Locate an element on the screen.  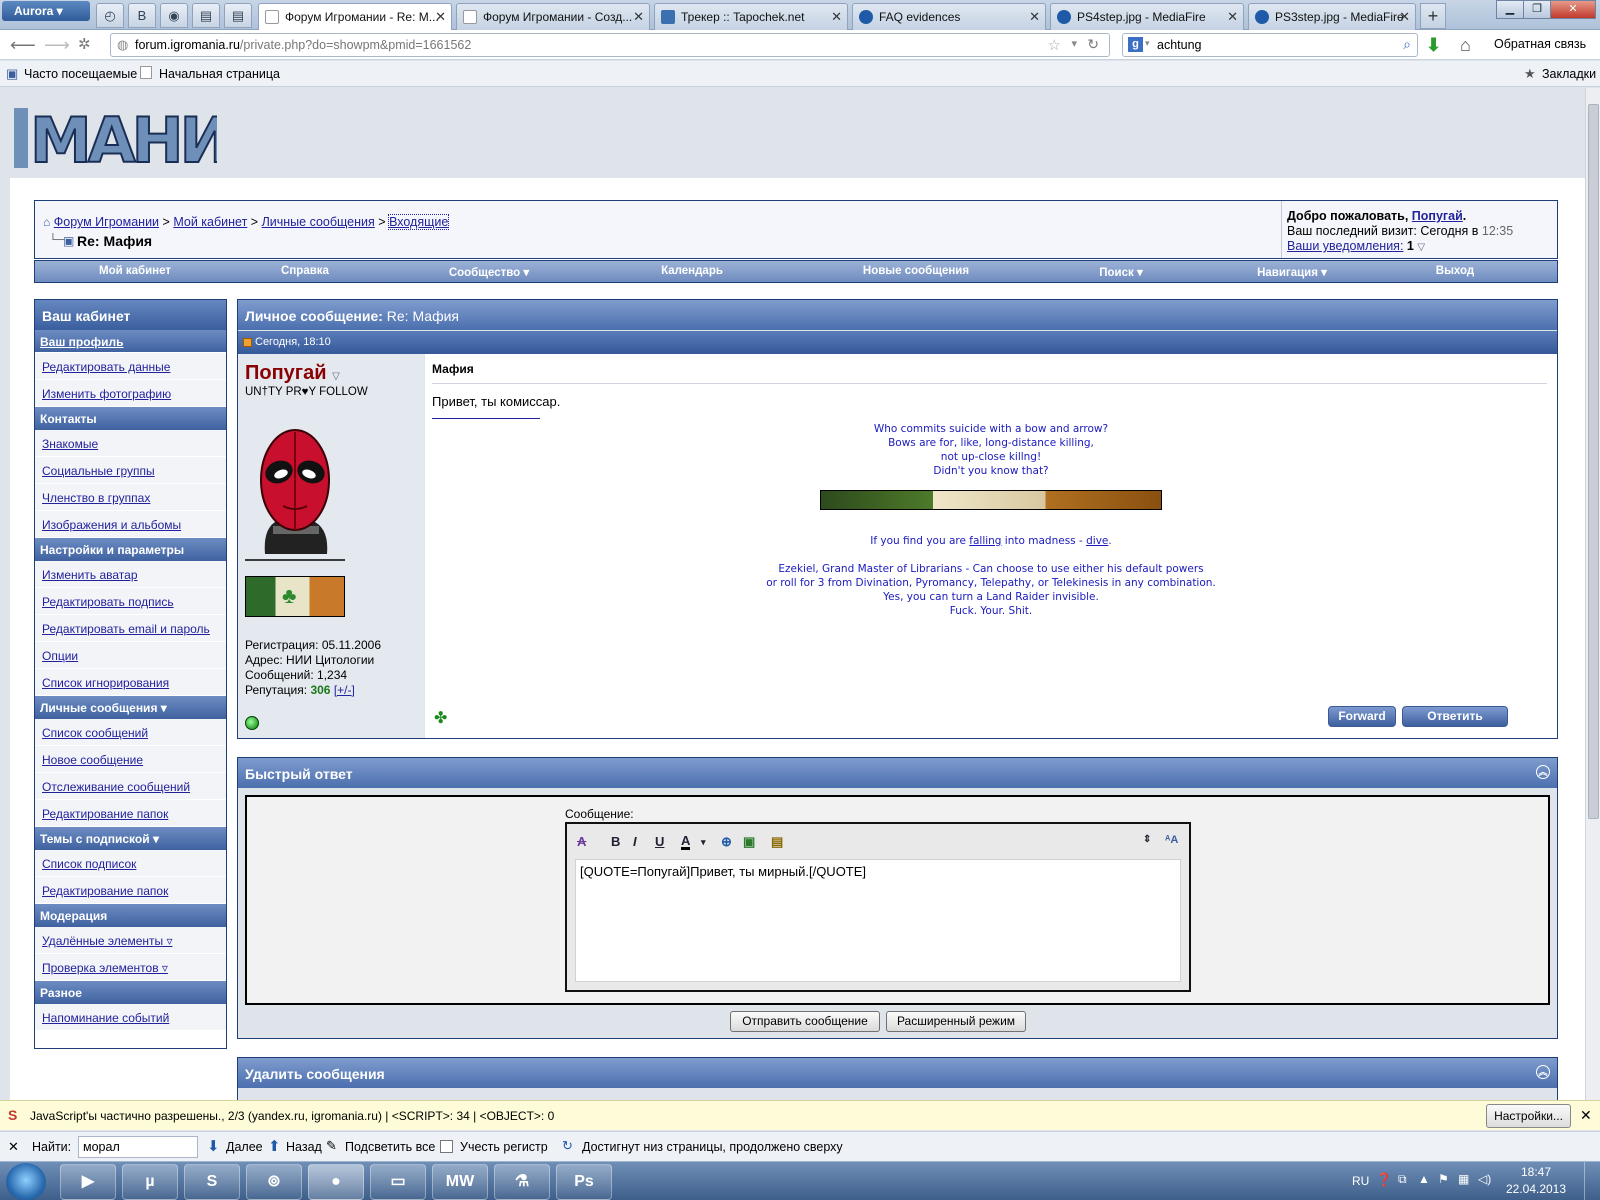
insert-link-icon: ⊕ is located at coordinates (726, 842).